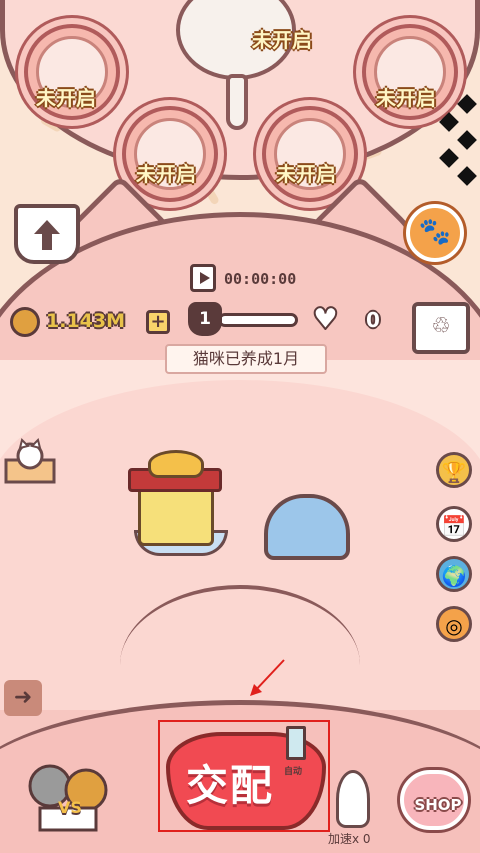 This screenshot has width=480, height=853. I want to click on pointer-arrow-icon, so click(267, 677).